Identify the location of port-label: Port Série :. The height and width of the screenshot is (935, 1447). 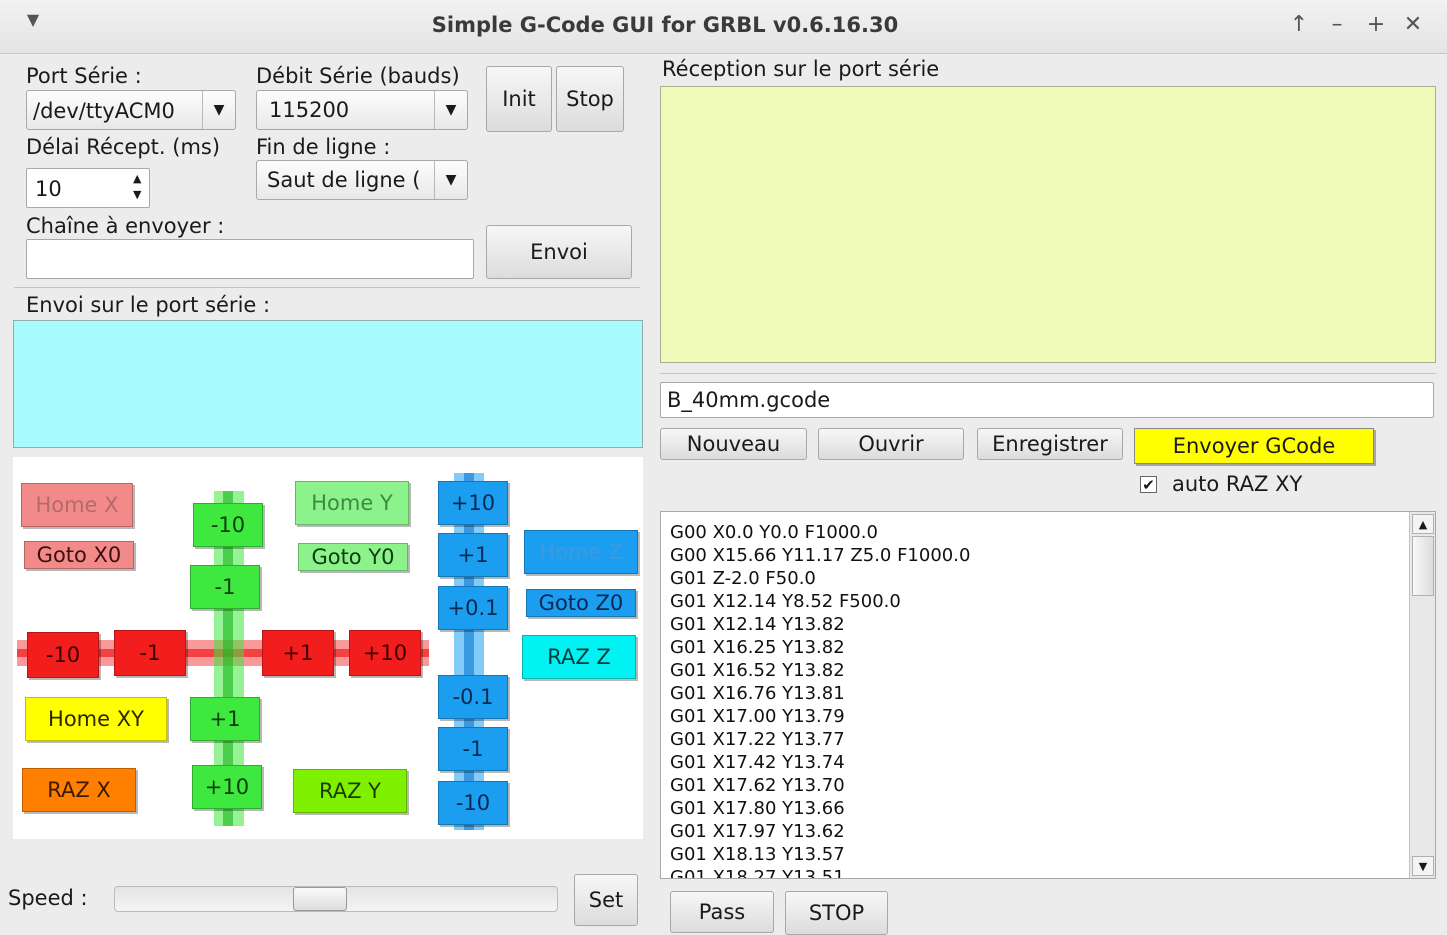
(84, 76).